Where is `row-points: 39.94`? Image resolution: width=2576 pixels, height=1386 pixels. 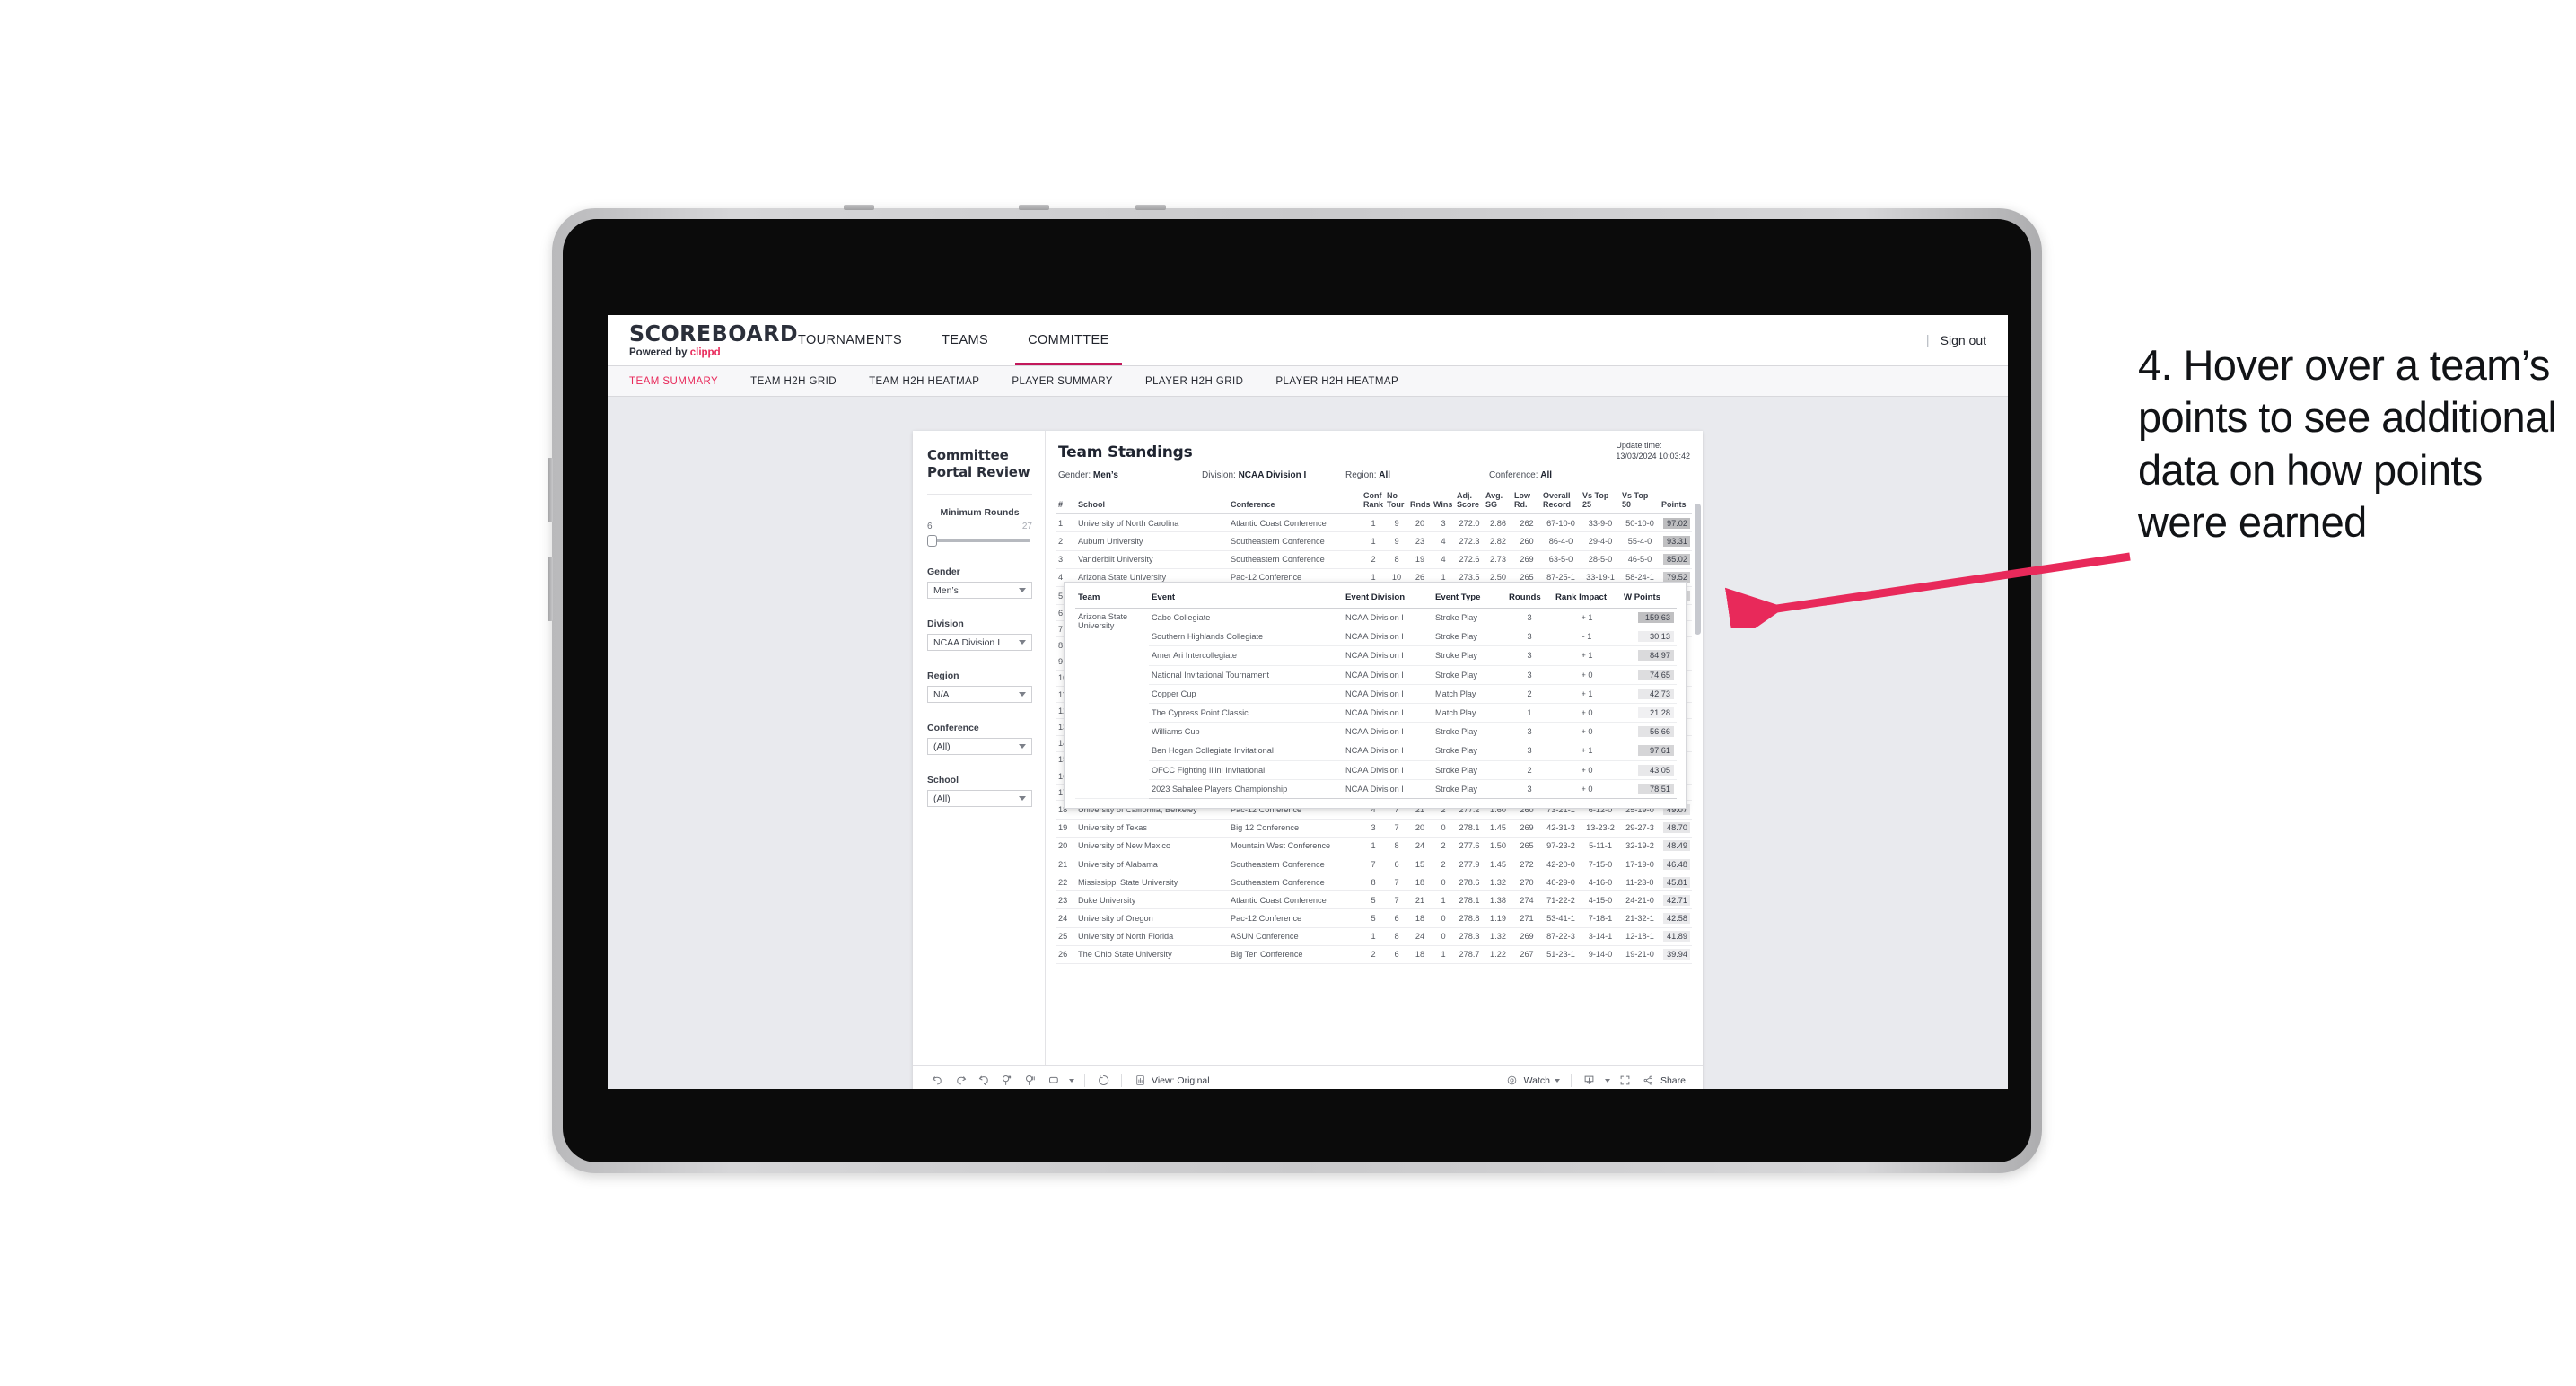
row-points: 39.94 is located at coordinates (1676, 955).